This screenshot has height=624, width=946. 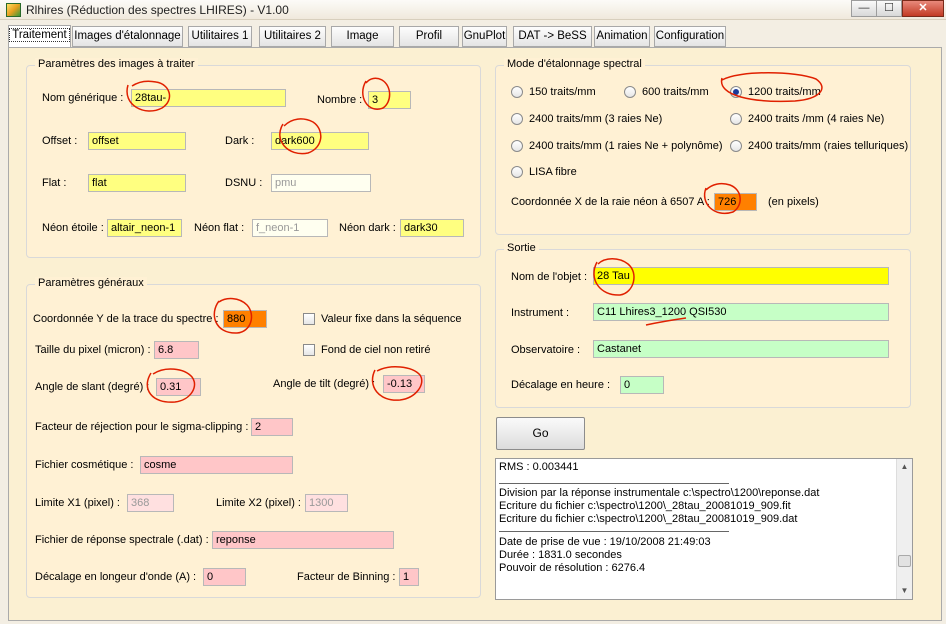 I want to click on neon-etoile-input: altair_neon-1, so click(x=144, y=228).